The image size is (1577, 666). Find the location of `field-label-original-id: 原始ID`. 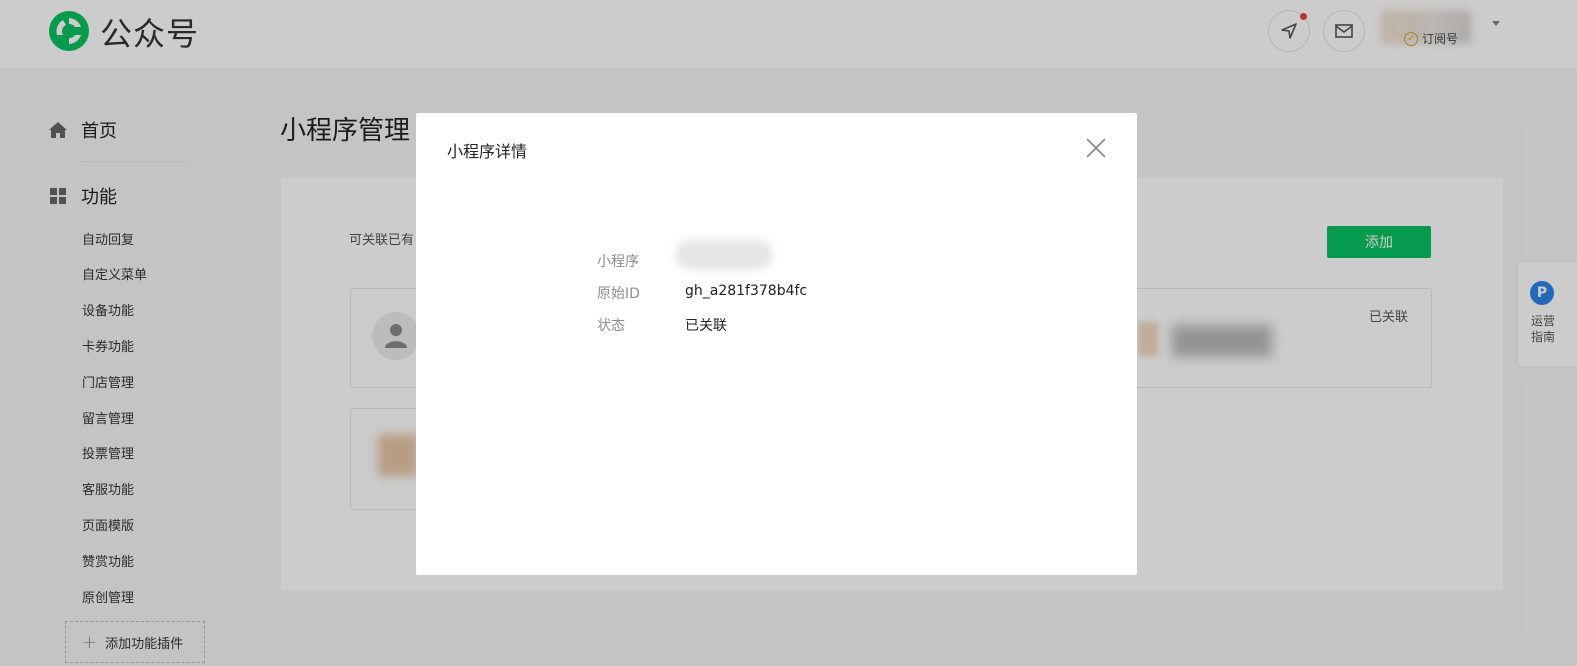

field-label-original-id: 原始ID is located at coordinates (618, 294).